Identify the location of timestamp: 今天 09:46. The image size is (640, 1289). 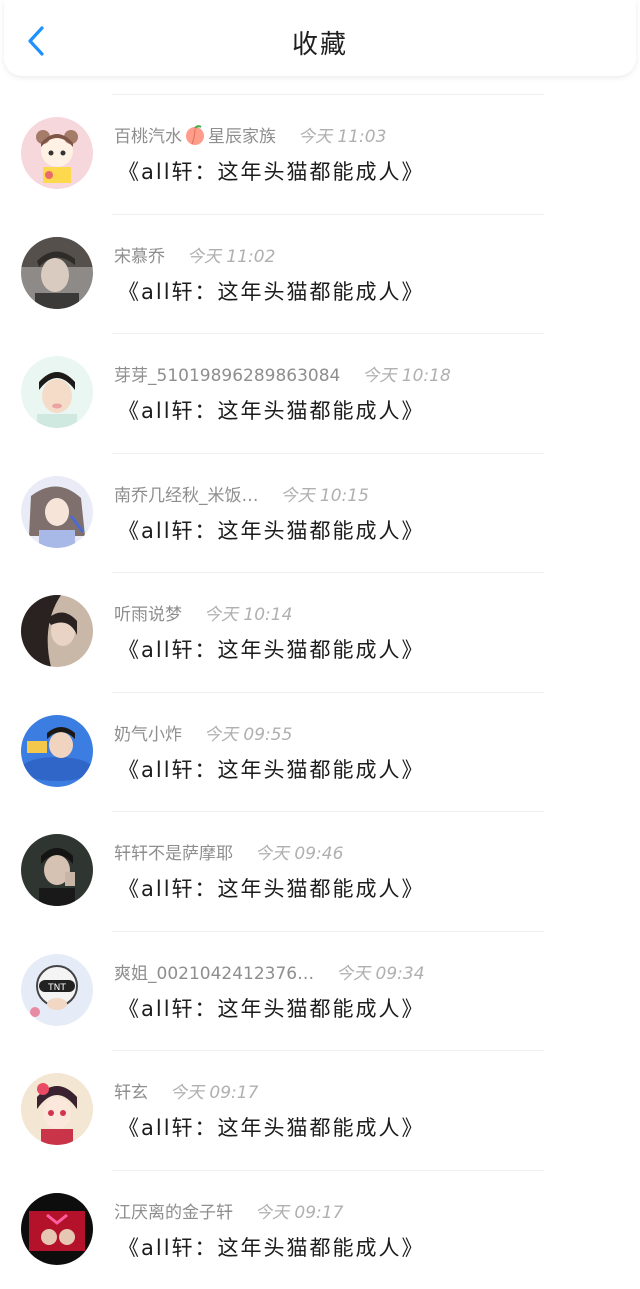
(299, 854).